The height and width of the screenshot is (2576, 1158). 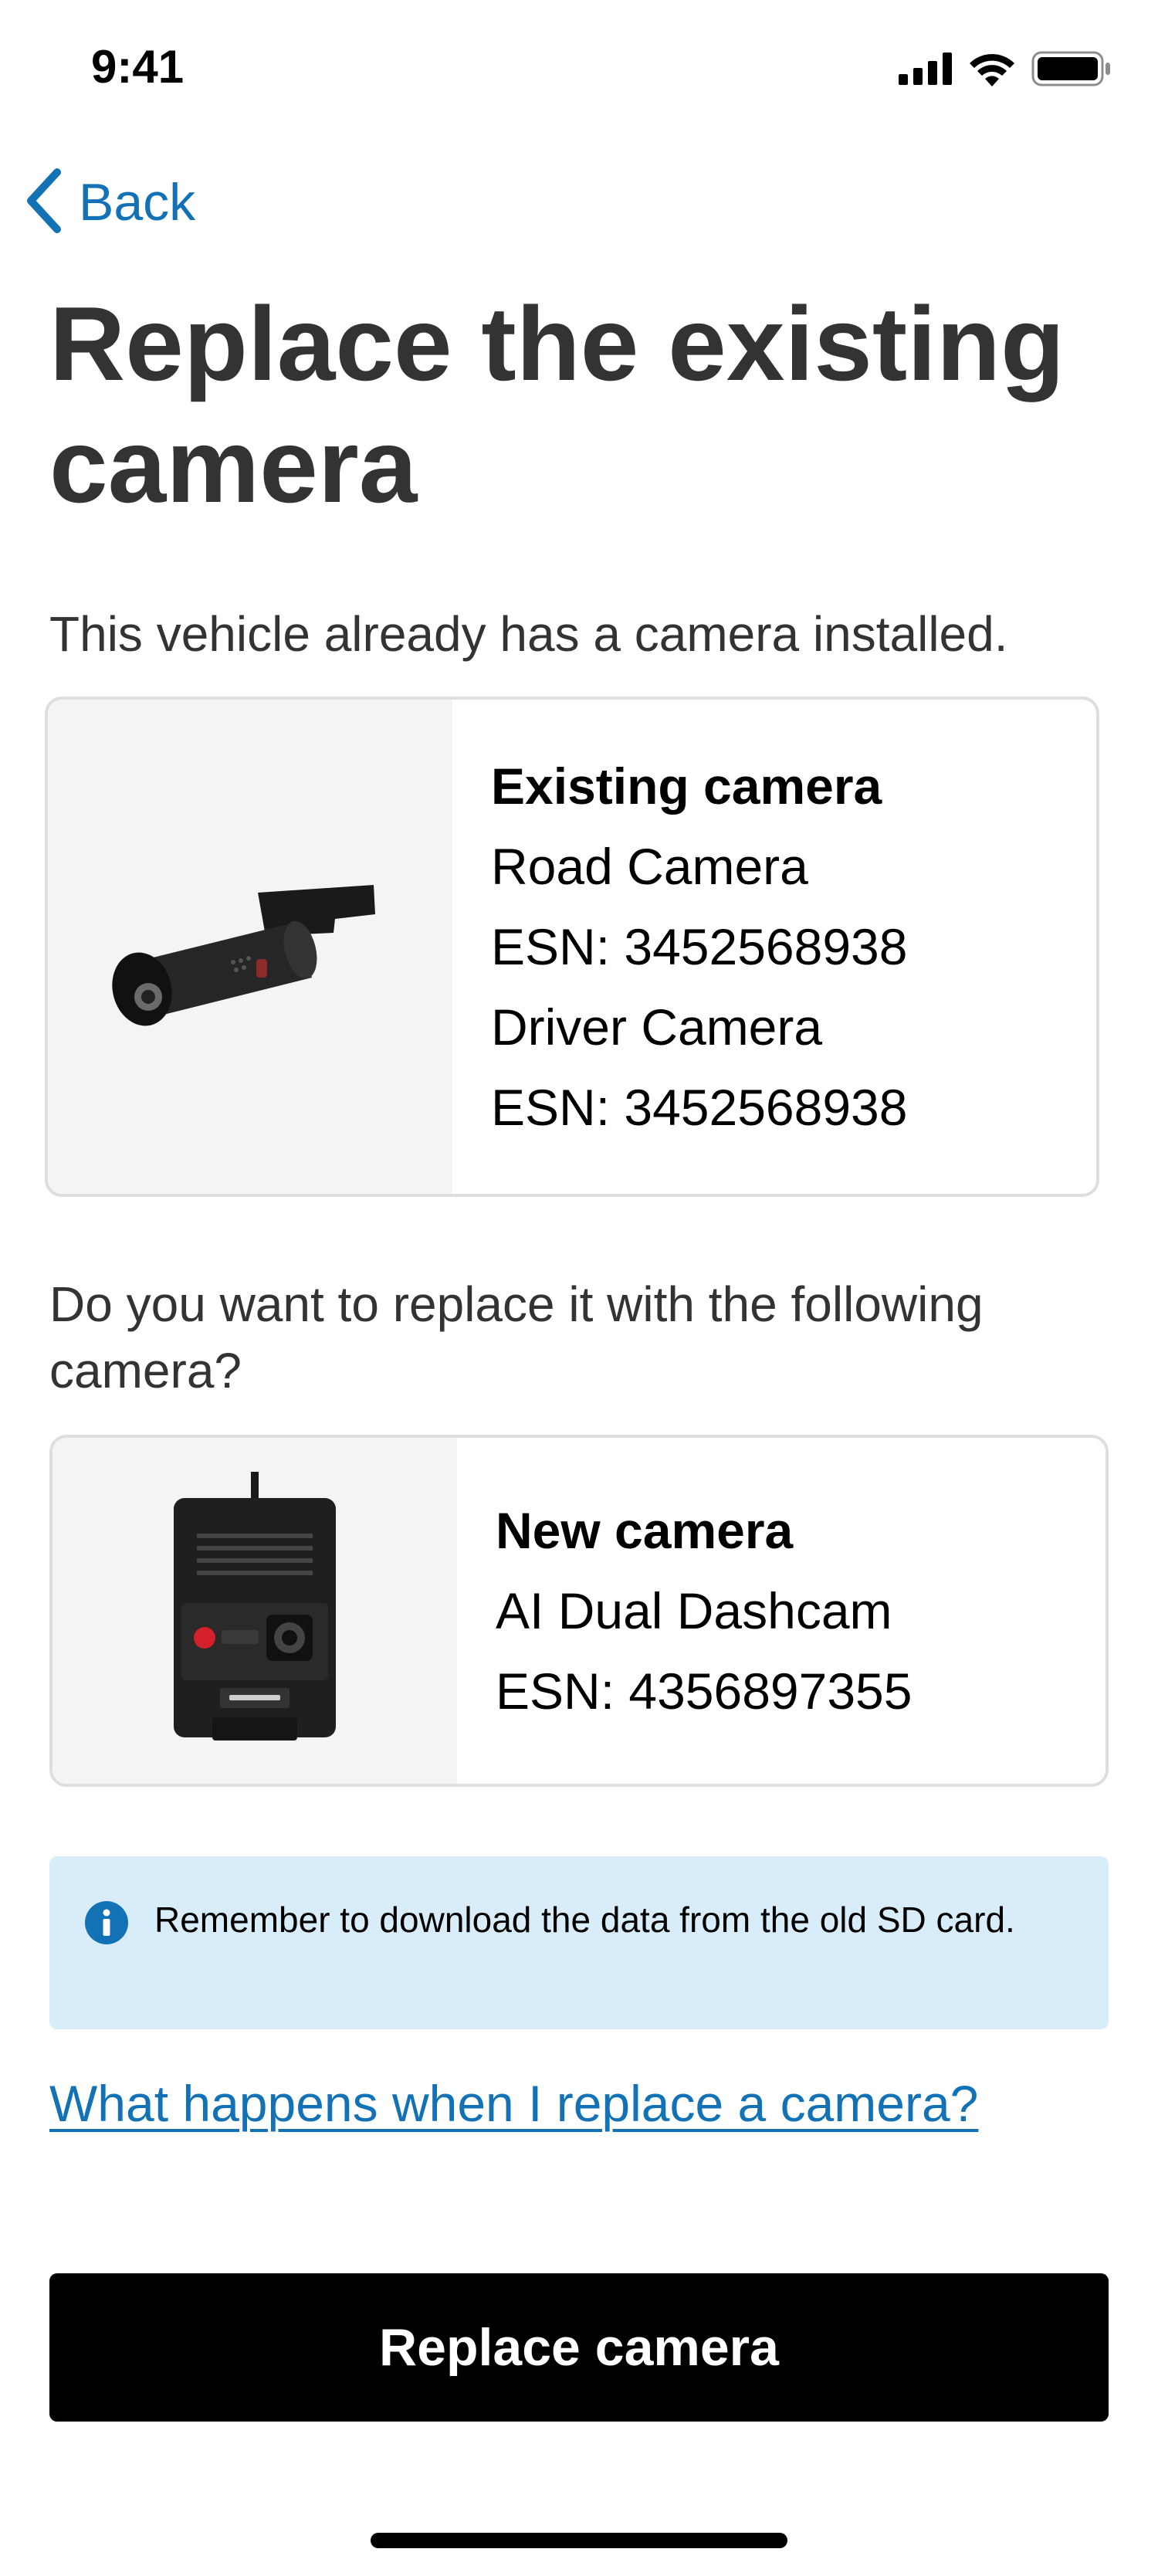 I want to click on new-camera-model: AI Dual Dashcam, so click(x=694, y=1610).